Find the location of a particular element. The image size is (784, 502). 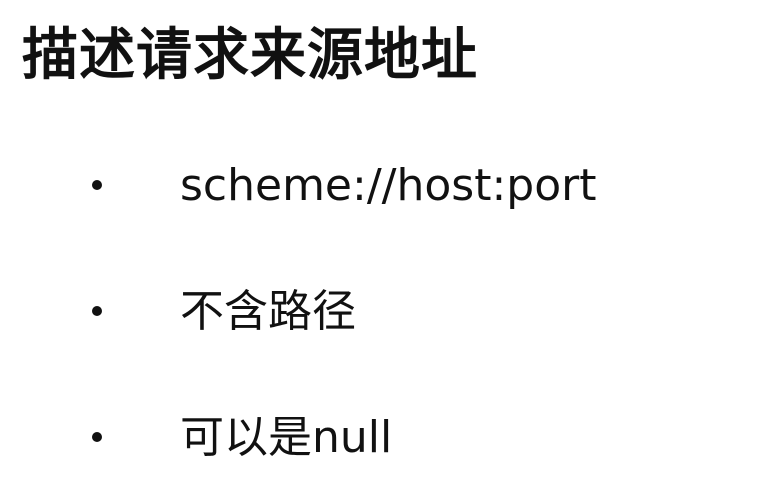

bullet-text: 不含路径 is located at coordinates (268, 311).